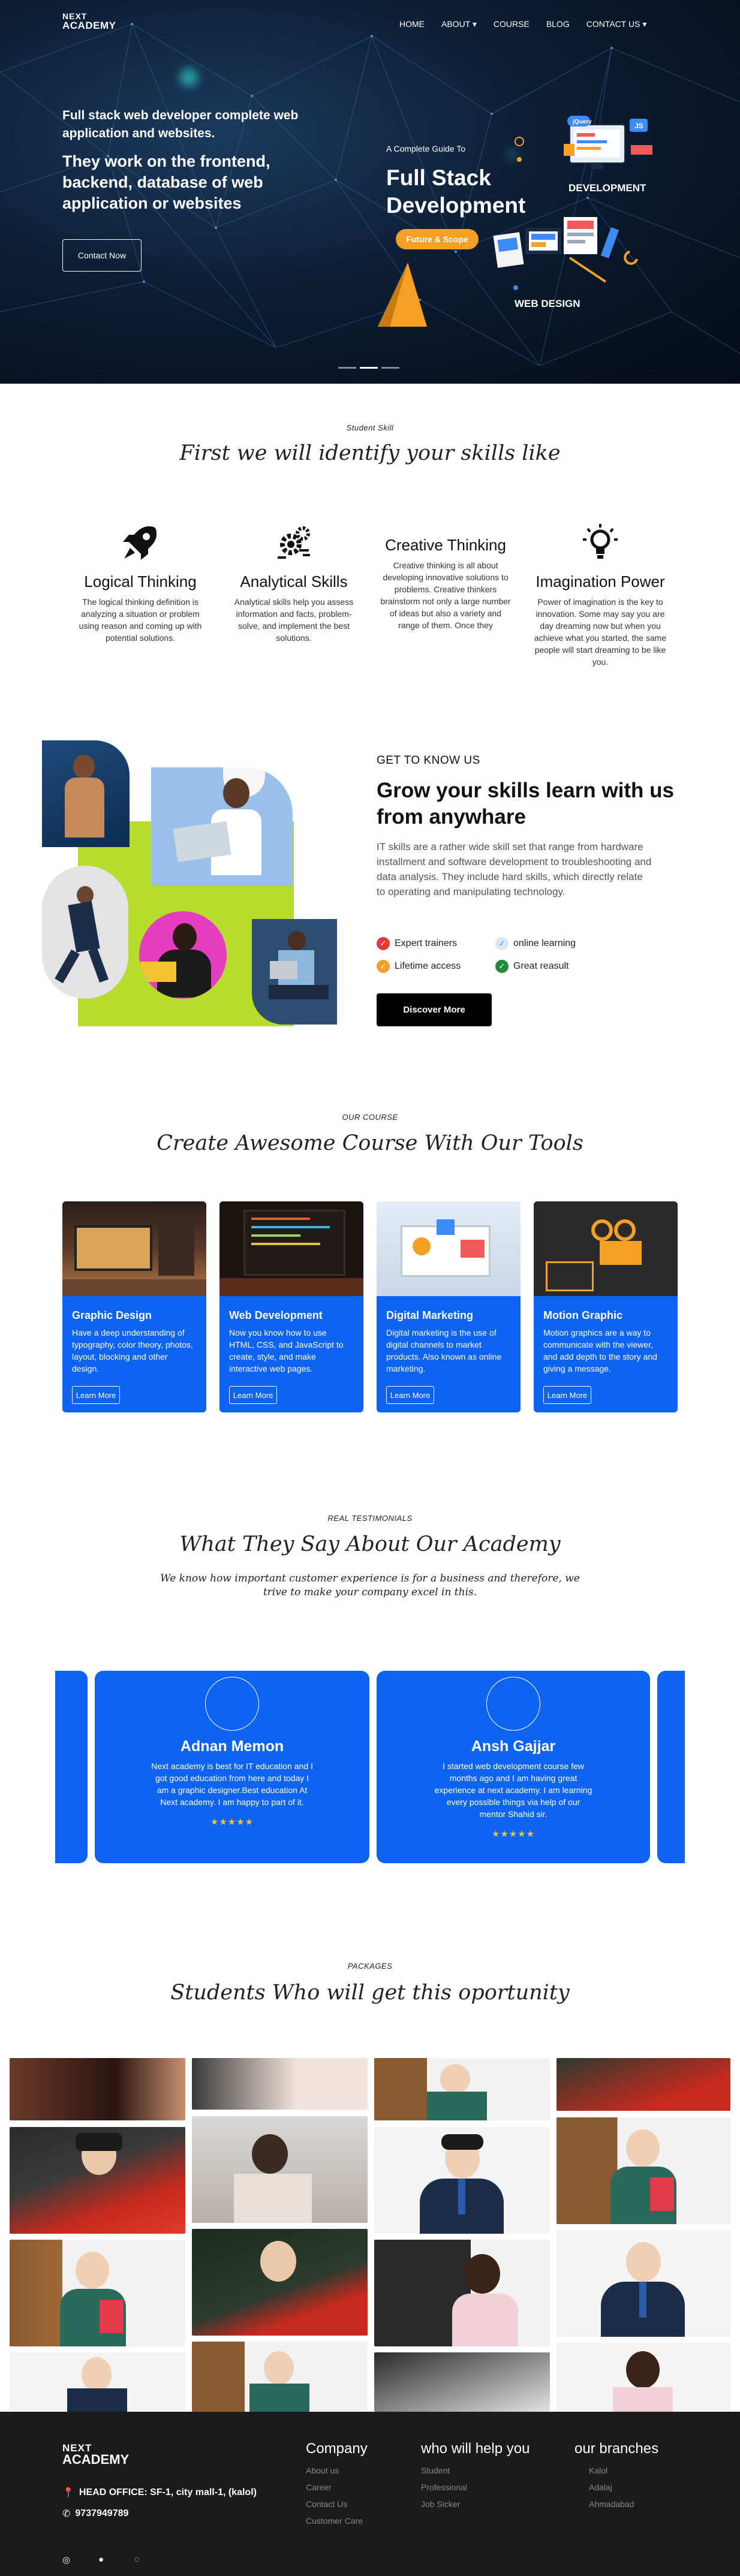 The height and width of the screenshot is (2576, 740). What do you see at coordinates (102, 256) in the screenshot?
I see `contact-now-button: Contact Now` at bounding box center [102, 256].